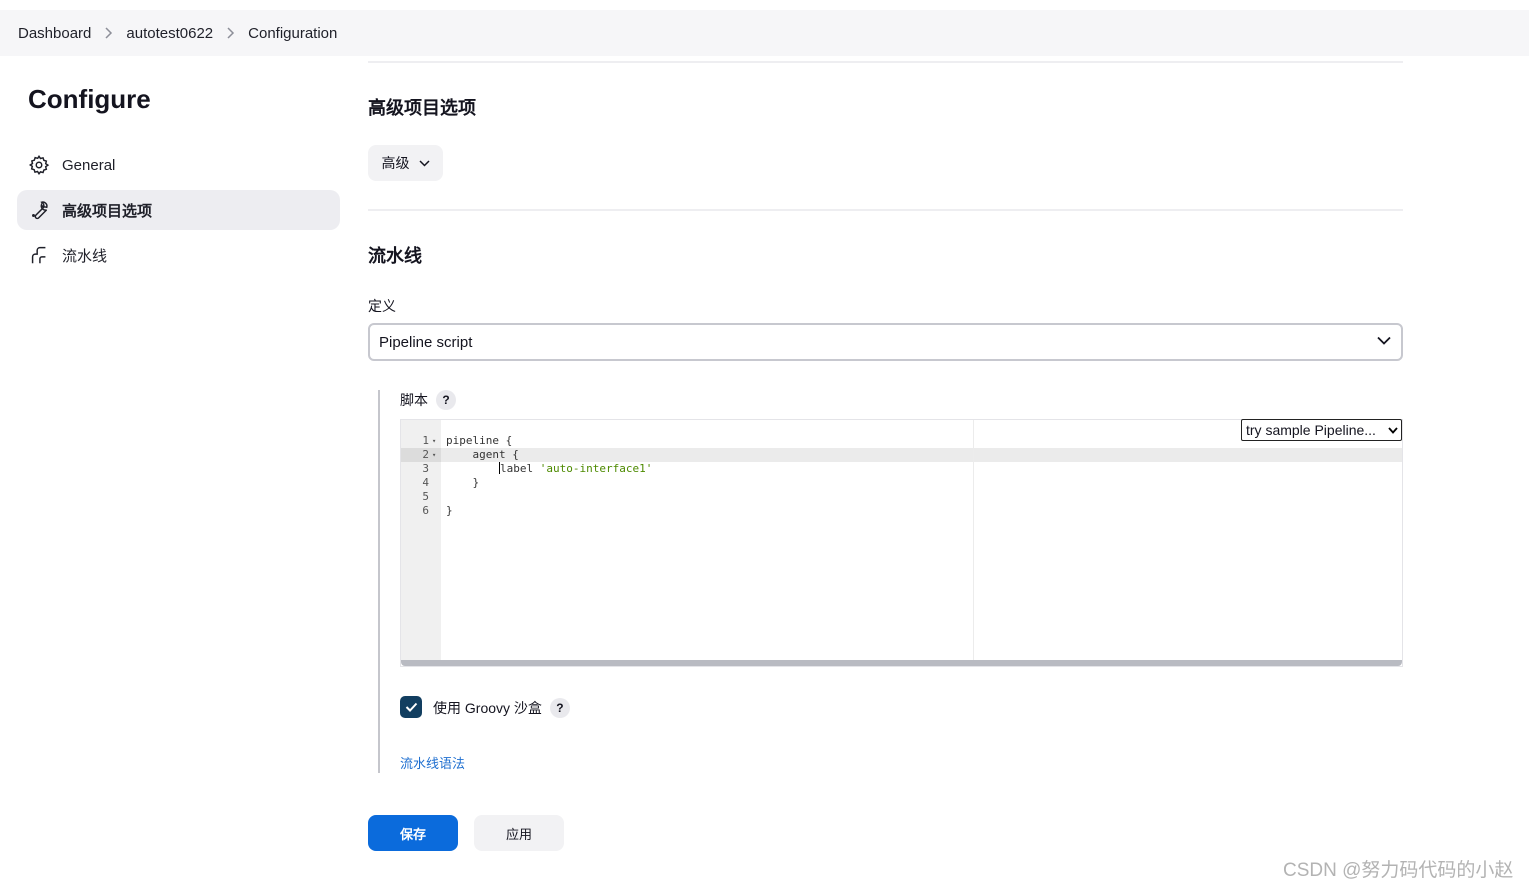 Image resolution: width=1529 pixels, height=886 pixels. What do you see at coordinates (1398, 870) in the screenshot?
I see `watermark: CSDN @努力码代码的小赵` at bounding box center [1398, 870].